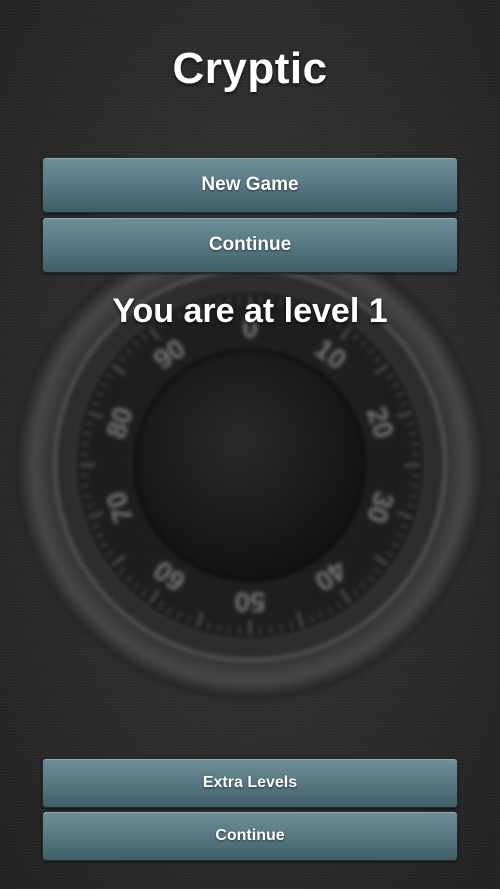 This screenshot has height=889, width=500. What do you see at coordinates (250, 311) in the screenshot?
I see `current-level-text: You are at level 1` at bounding box center [250, 311].